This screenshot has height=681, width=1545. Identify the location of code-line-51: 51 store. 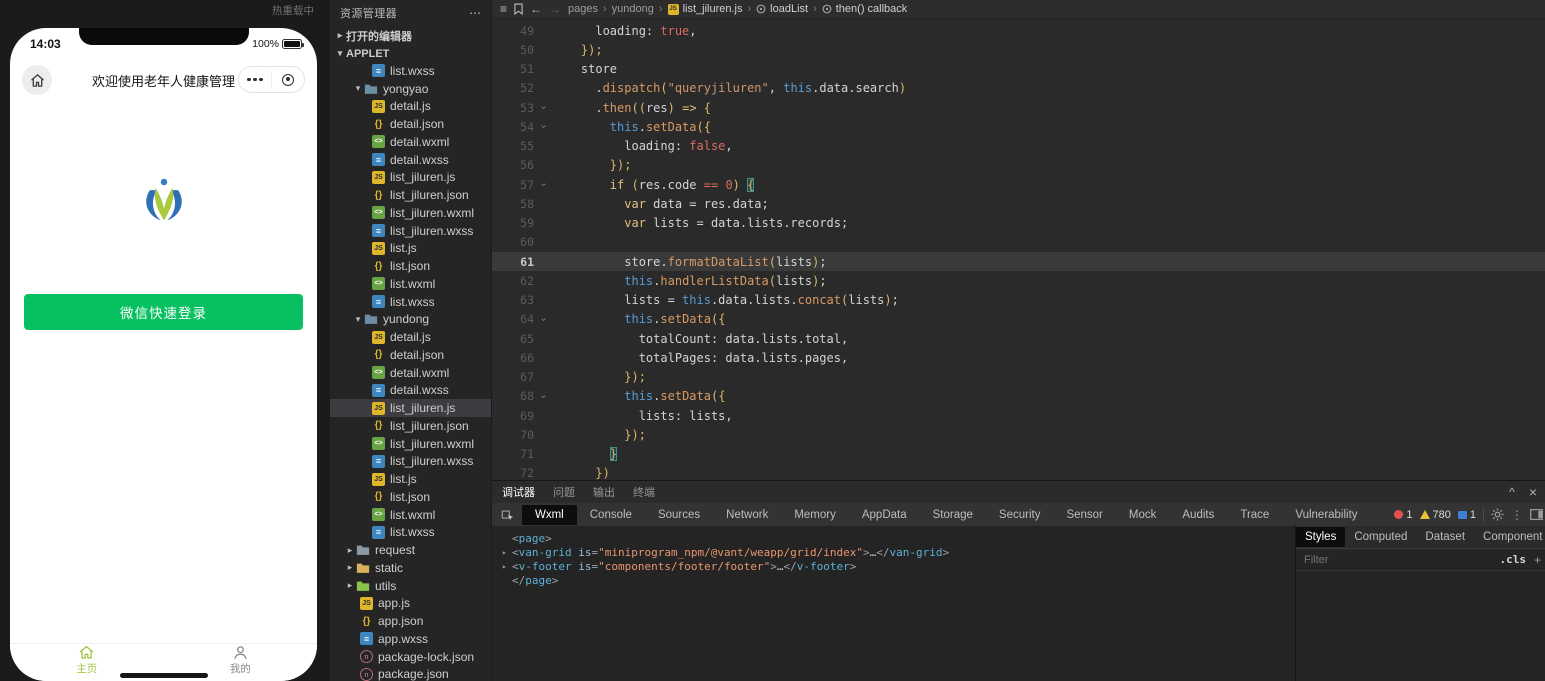
(1018, 69).